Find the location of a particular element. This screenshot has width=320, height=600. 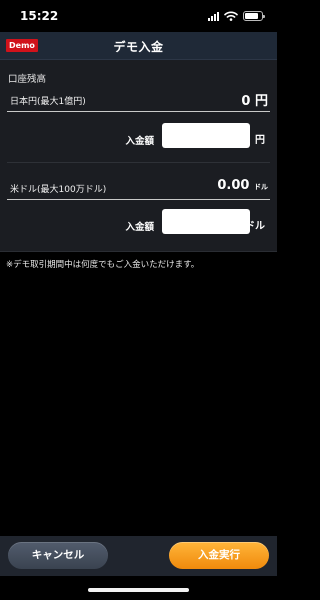

status-time: 15:22 is located at coordinates (39, 16).